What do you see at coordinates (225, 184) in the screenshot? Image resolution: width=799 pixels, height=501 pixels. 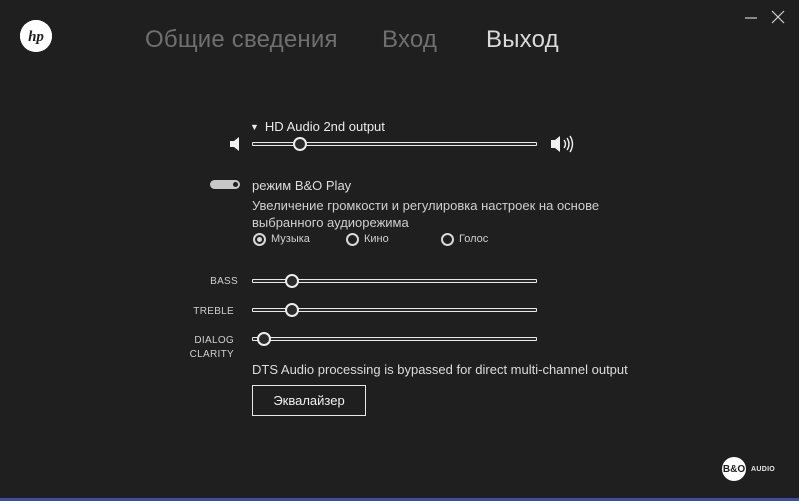 I see `bo-play-toggle` at bounding box center [225, 184].